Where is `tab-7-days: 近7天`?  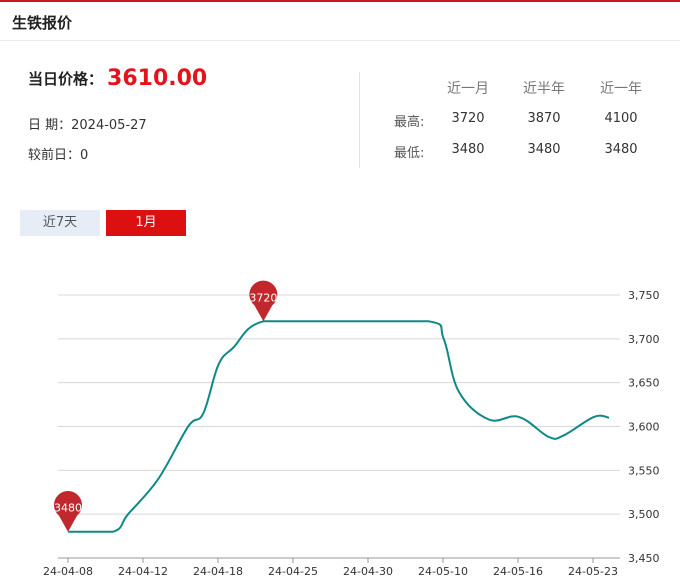
tab-7-days: 近7天 is located at coordinates (60, 223).